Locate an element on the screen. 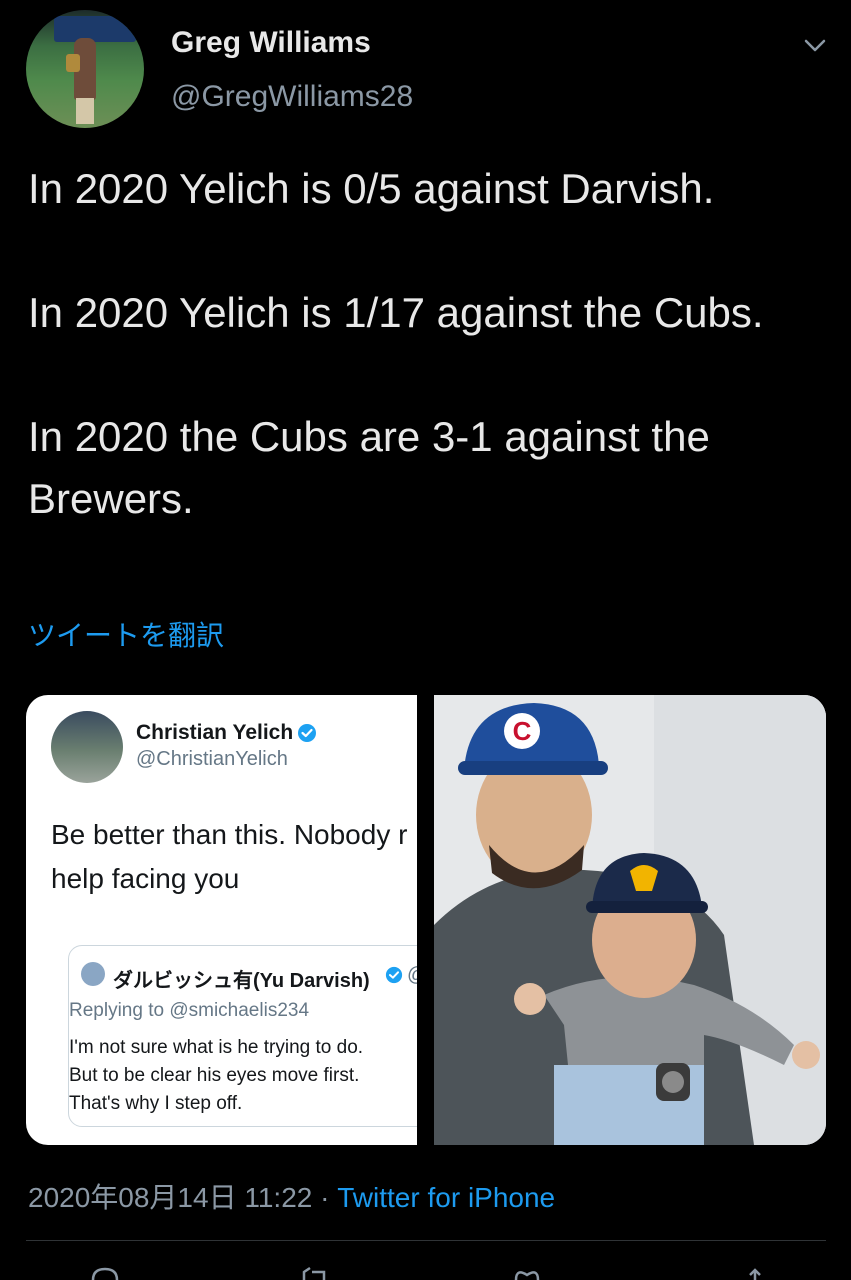 Image resolution: width=851 pixels, height=1280 pixels. quoted-author-name: ダルビッシュ有(Yu Darvish) is located at coordinates (241, 981).